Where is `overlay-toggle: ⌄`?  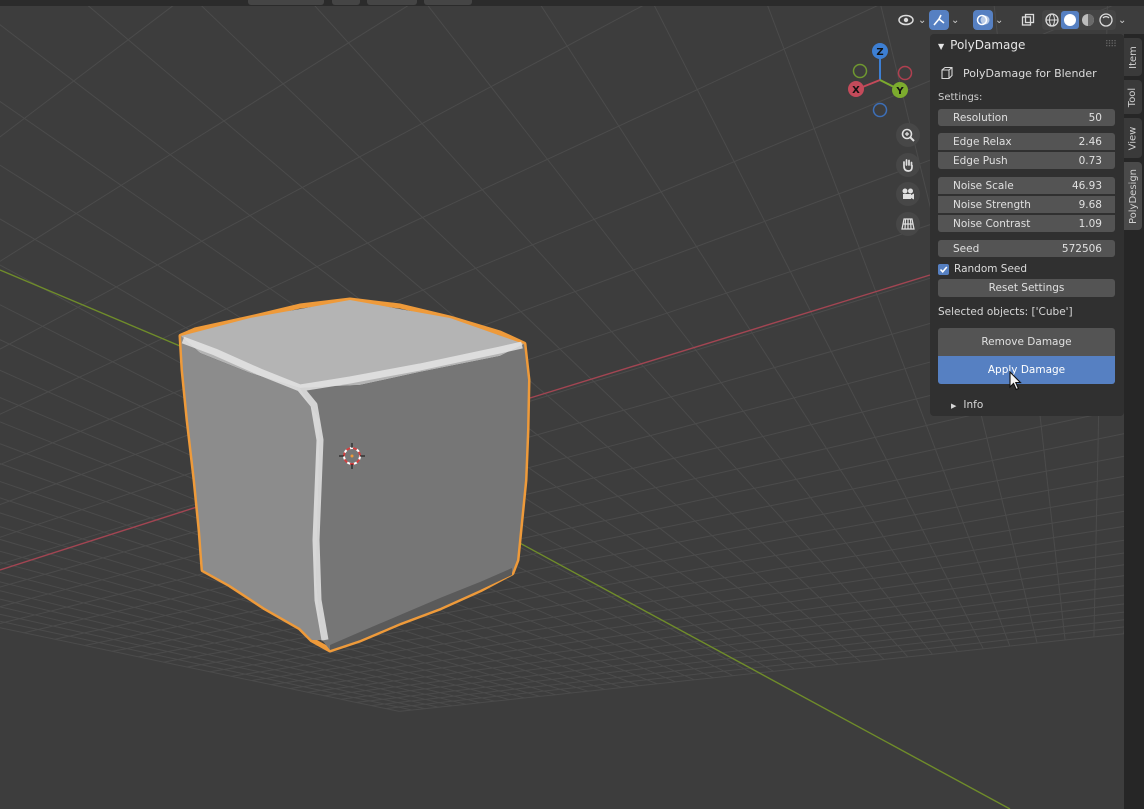 overlay-toggle: ⌄ is located at coordinates (988, 20).